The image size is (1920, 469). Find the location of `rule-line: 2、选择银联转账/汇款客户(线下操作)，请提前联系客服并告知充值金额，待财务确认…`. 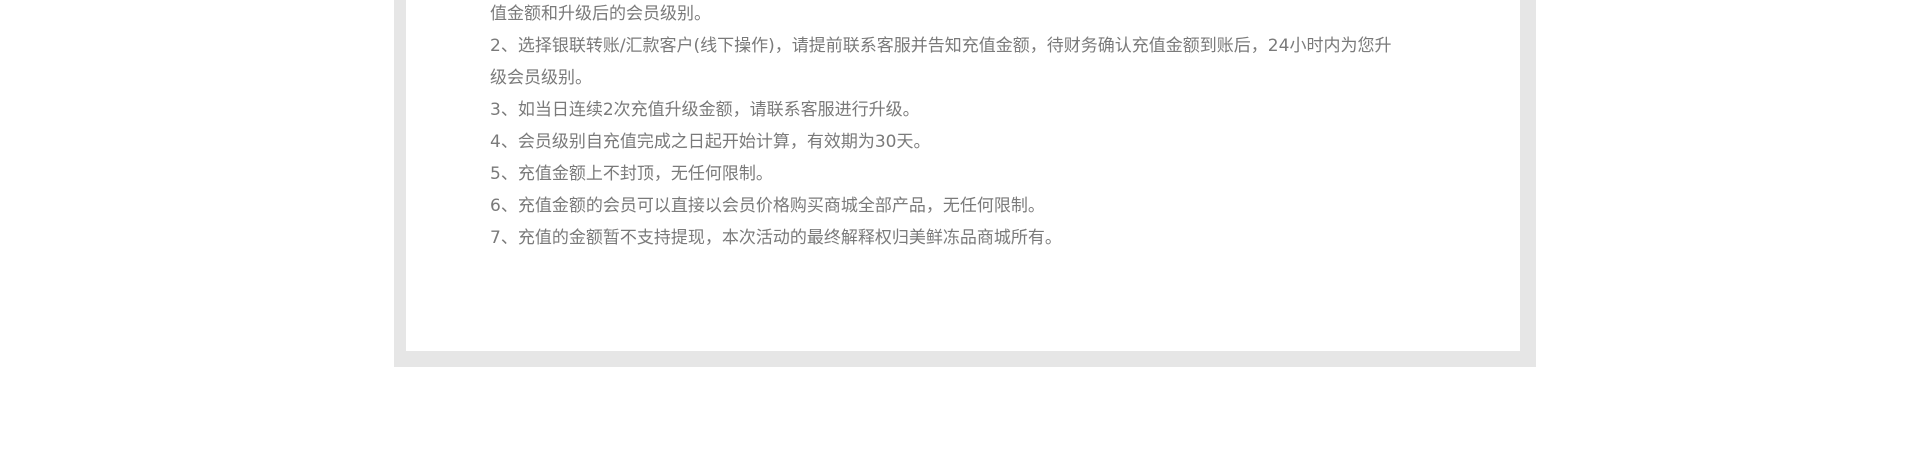

rule-line: 2、选择银联转账/汇款客户(线下操作)，请提前联系客服并告知充值金额，待财务确认… is located at coordinates (941, 46).